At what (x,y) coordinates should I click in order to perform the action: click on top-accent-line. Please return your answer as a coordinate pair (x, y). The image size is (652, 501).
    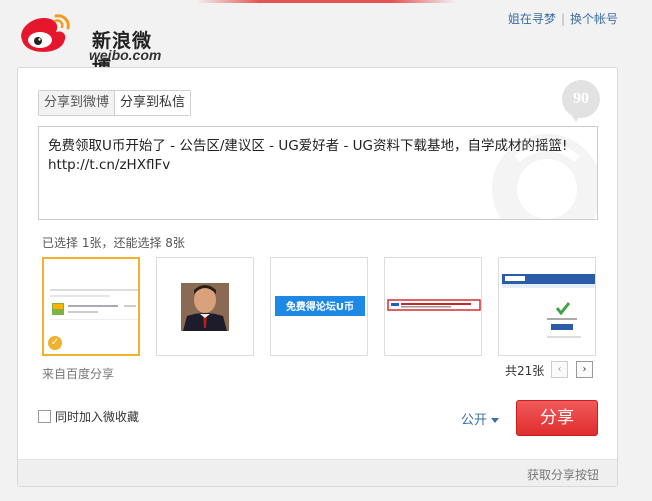
    Looking at the image, I should click on (326, 1).